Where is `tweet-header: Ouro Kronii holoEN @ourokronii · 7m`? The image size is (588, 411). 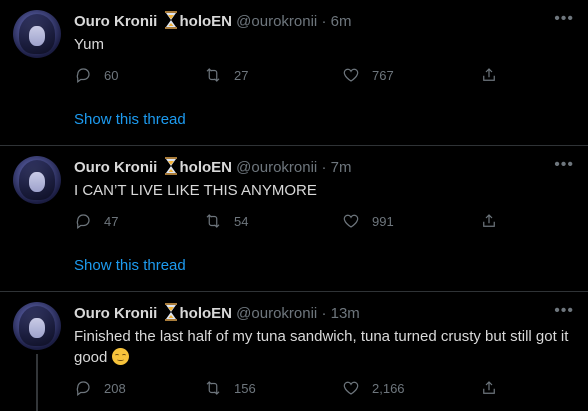
tweet-header: Ouro Kronii holoEN @ourokronii · 7m is located at coordinates (212, 167).